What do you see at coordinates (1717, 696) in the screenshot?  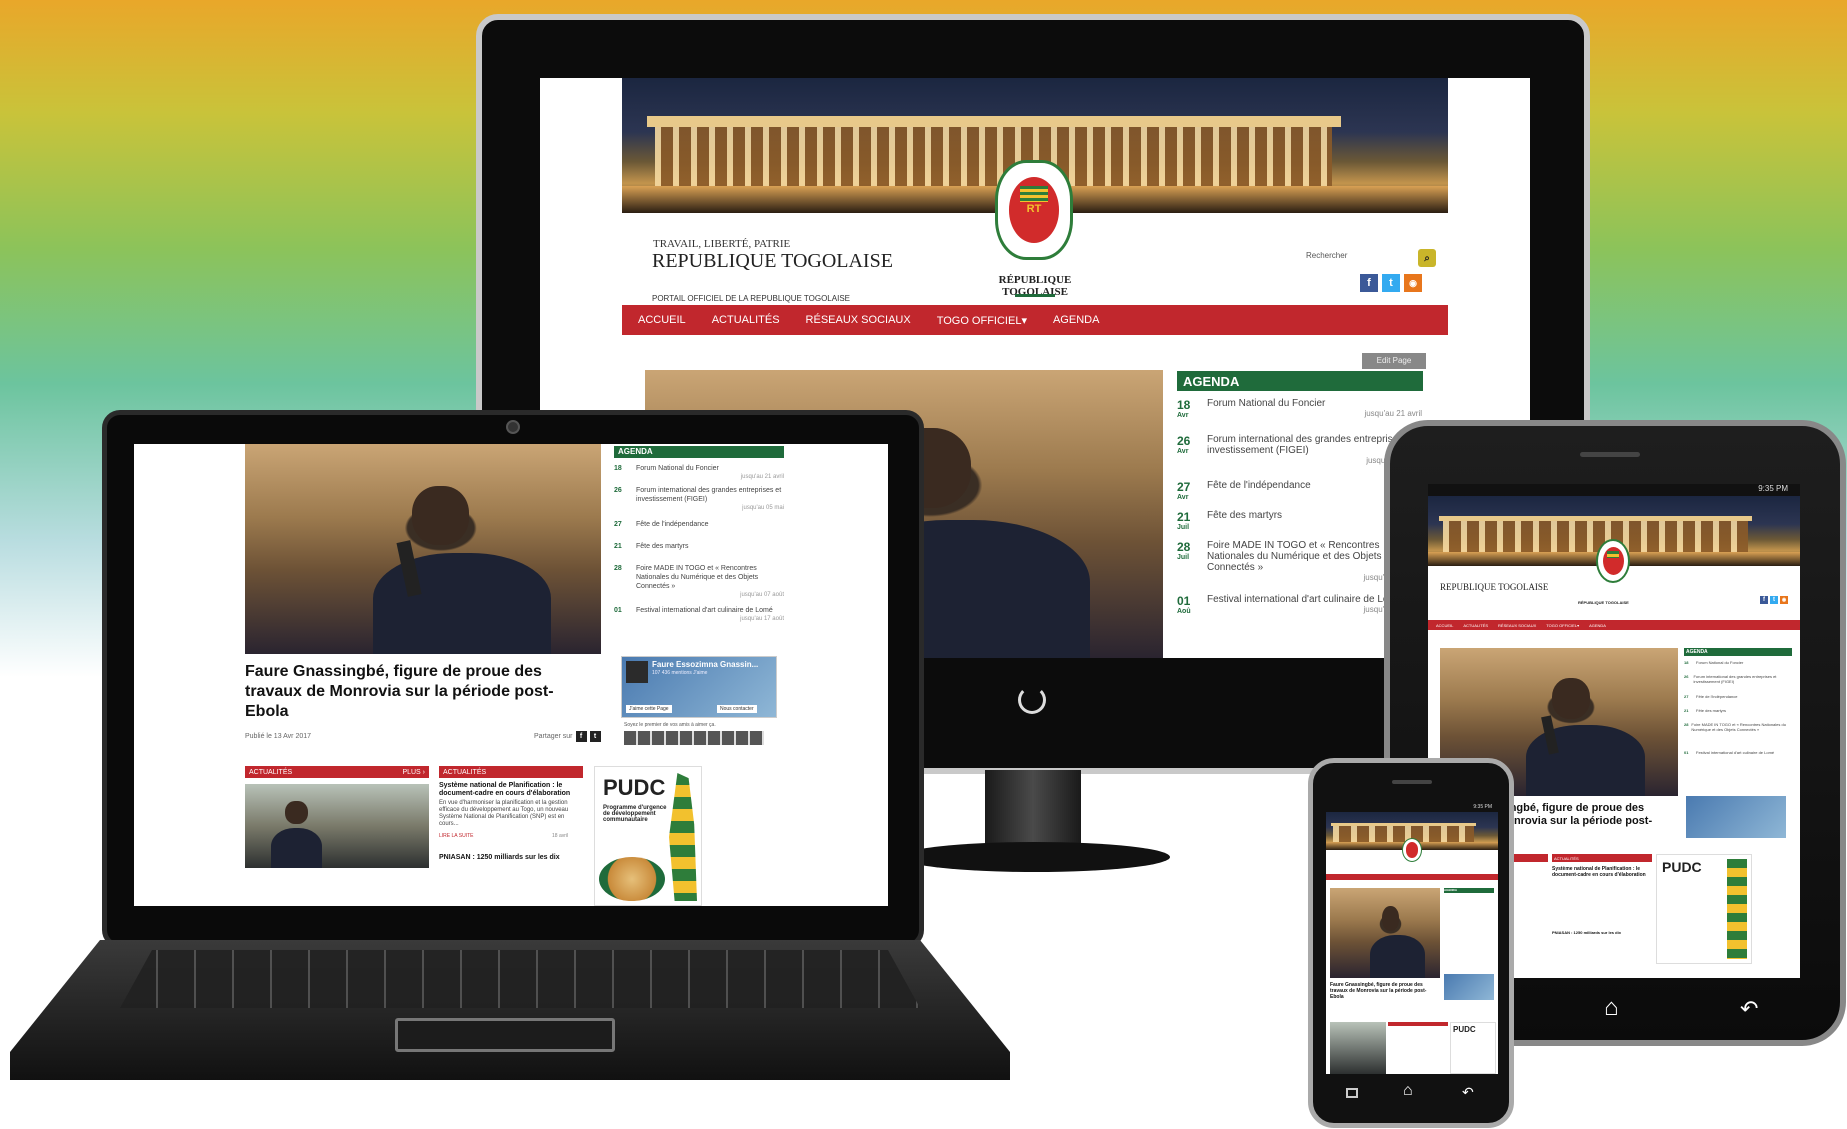 I see `event-title: Fête de l'indépendance` at bounding box center [1717, 696].